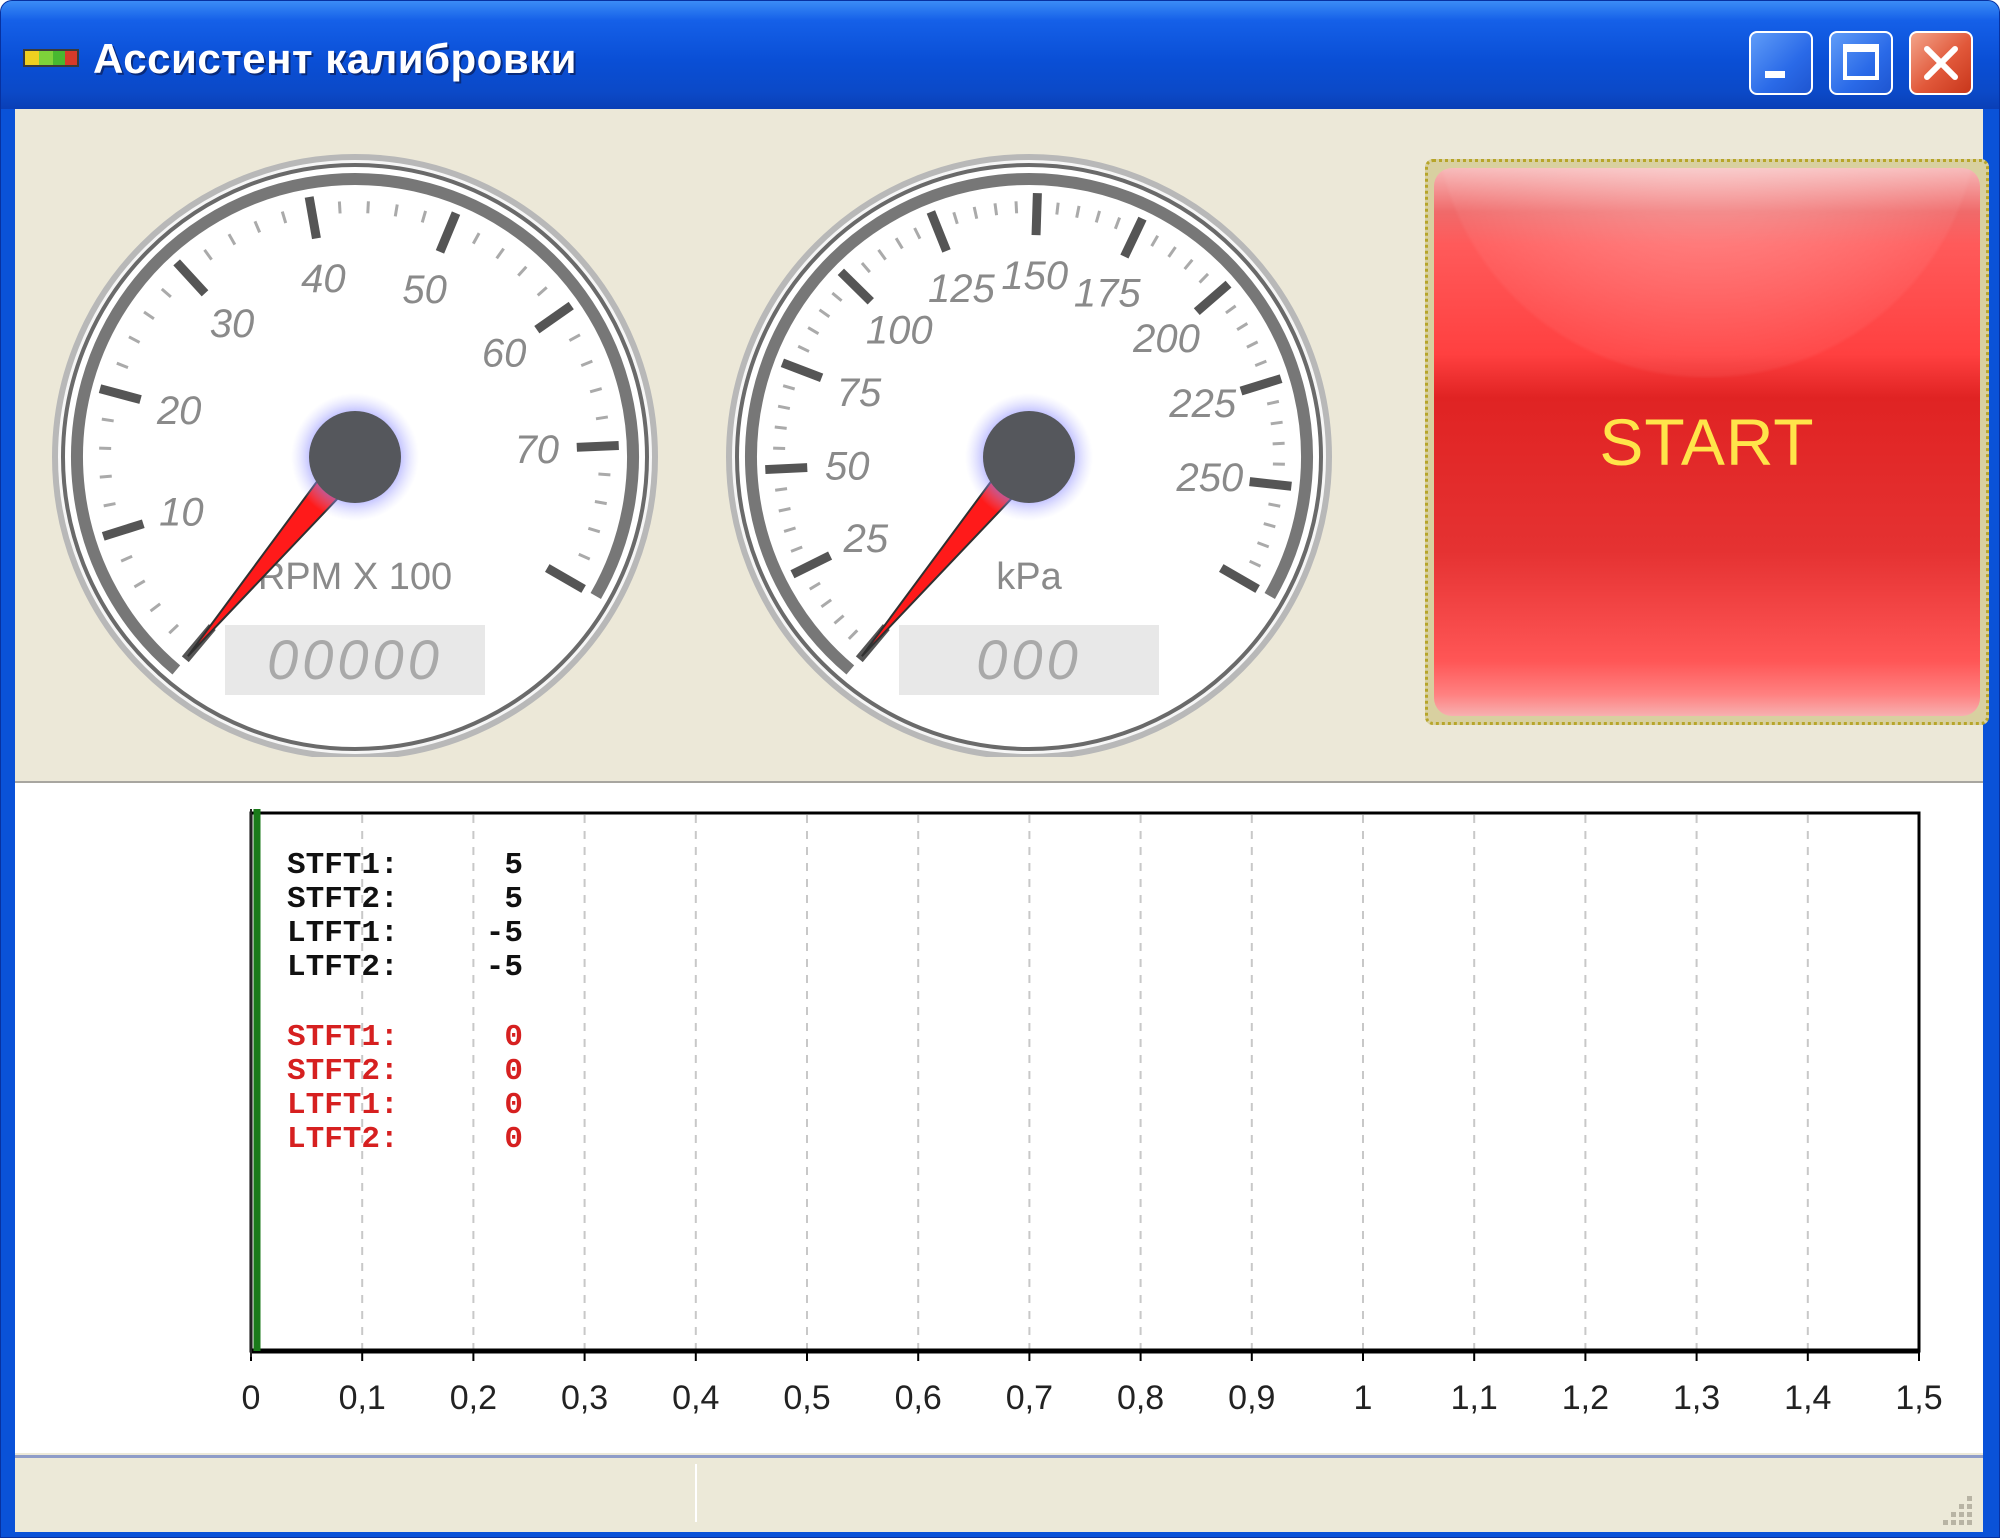 The width and height of the screenshot is (2000, 1538). I want to click on status-pane-left, so click(356, 1493).